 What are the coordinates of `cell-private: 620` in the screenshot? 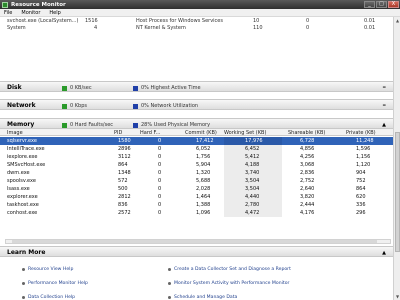 It's located at (361, 197).